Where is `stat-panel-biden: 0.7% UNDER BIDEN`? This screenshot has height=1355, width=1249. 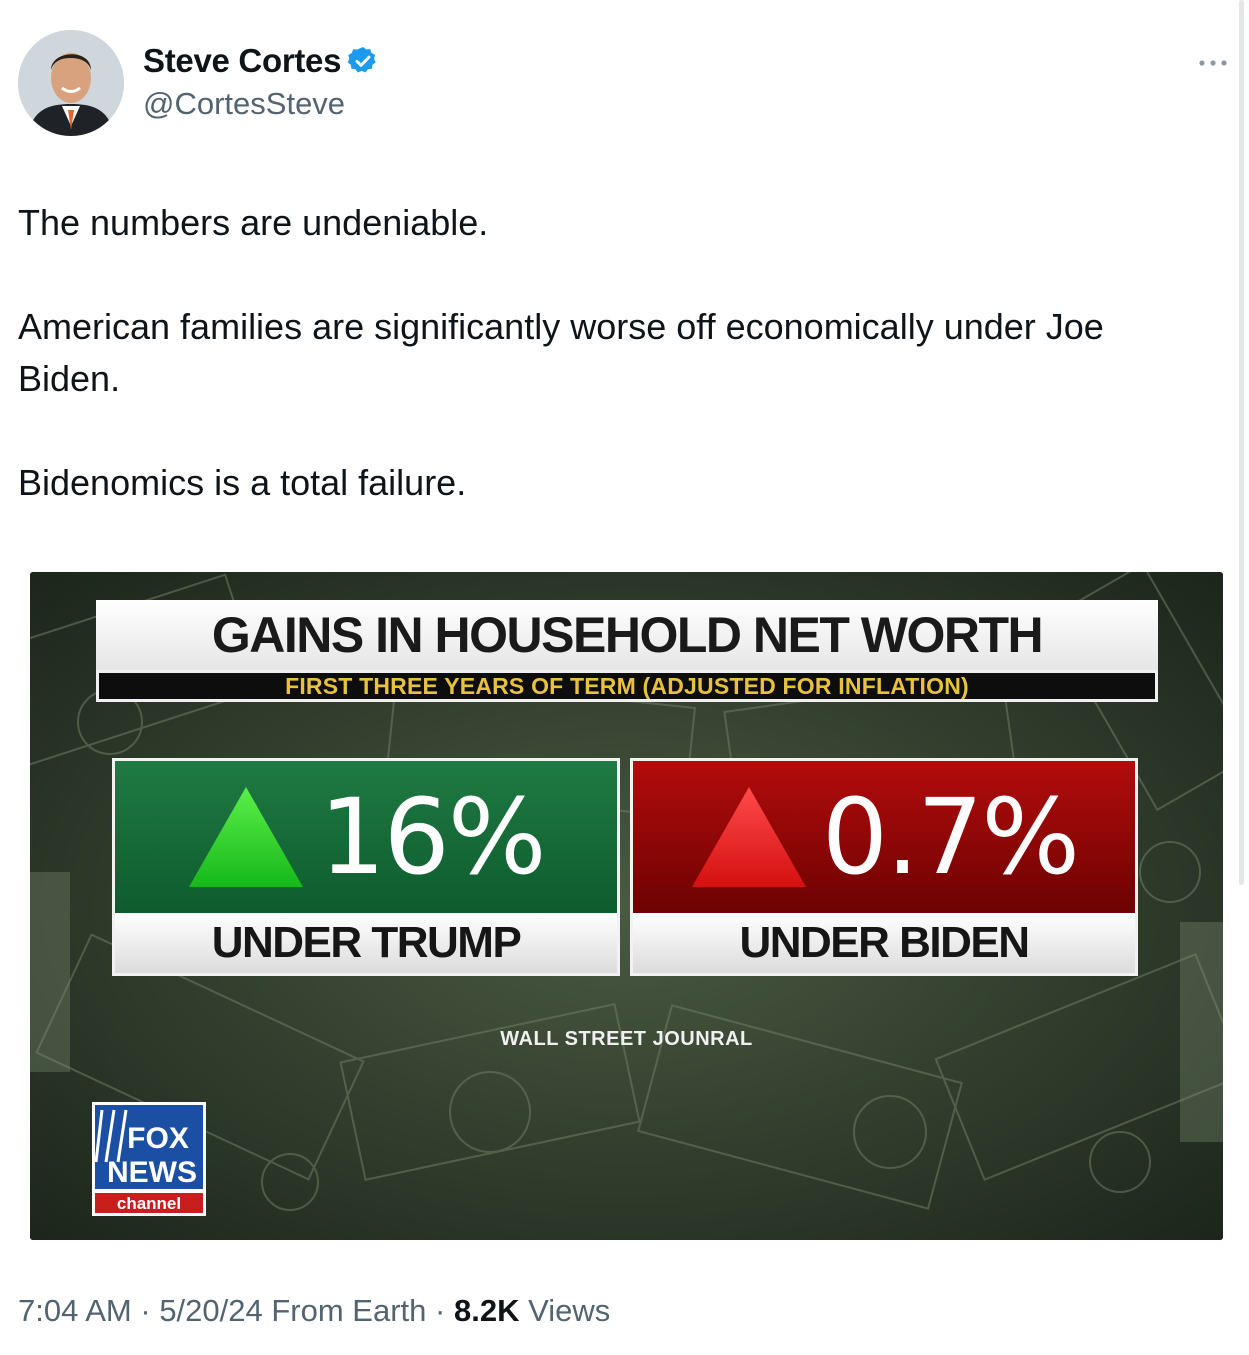
stat-panel-biden: 0.7% UNDER BIDEN is located at coordinates (884, 867).